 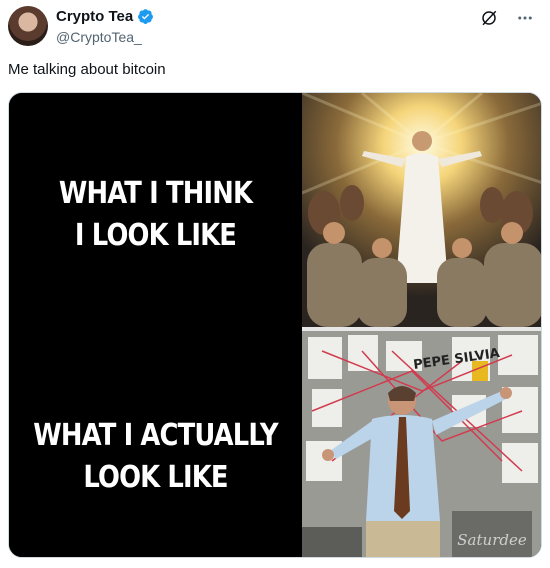 I want to click on verified-badge-icon, so click(x=146, y=16).